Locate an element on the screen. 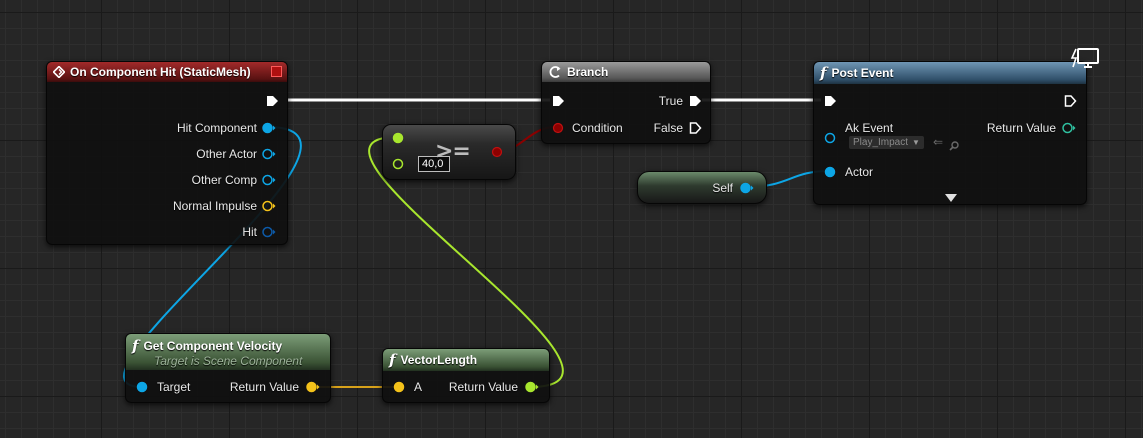  pin-label-other-actor: Other Actor is located at coordinates (226, 154).